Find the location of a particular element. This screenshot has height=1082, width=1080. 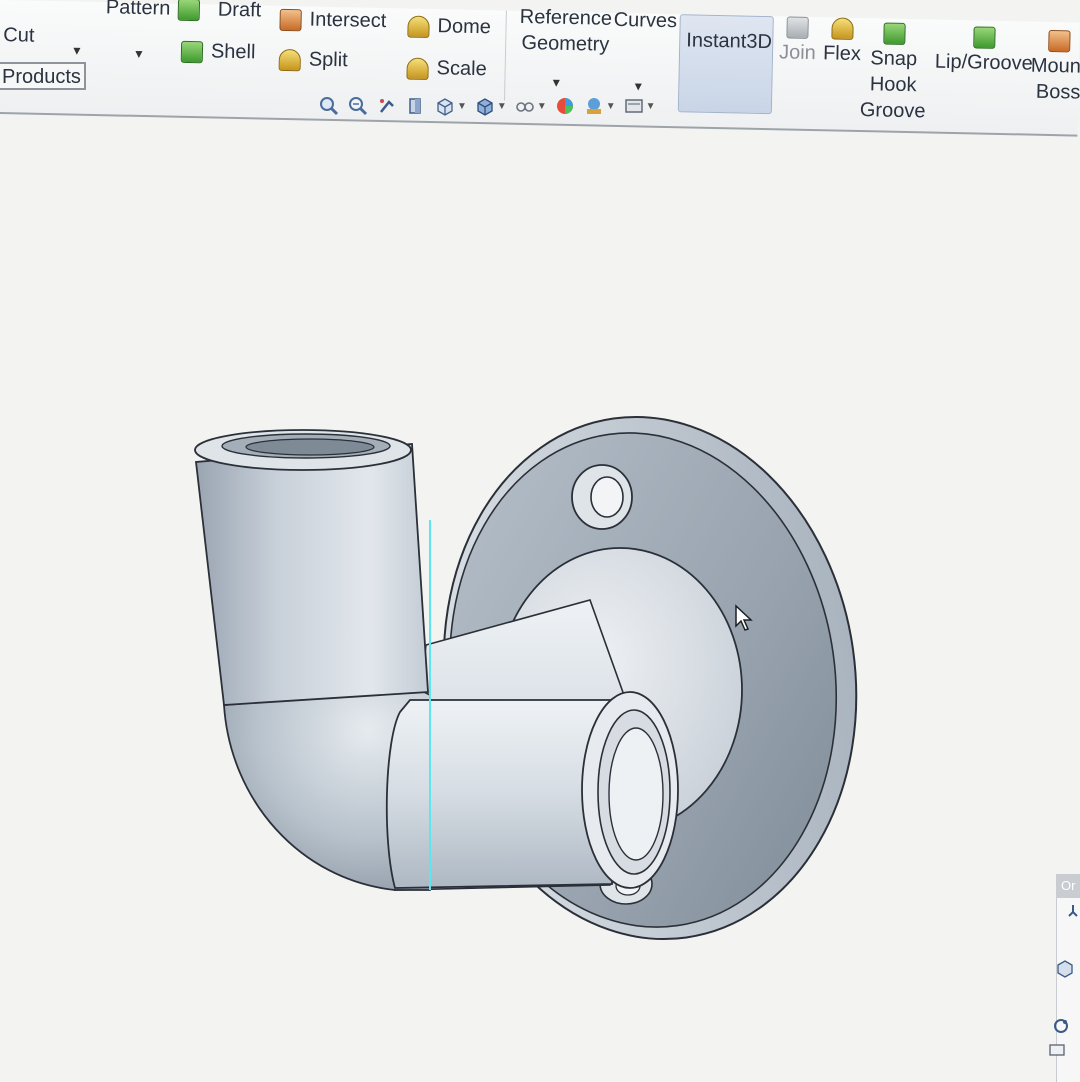

intersect-icon is located at coordinates (290, 19).